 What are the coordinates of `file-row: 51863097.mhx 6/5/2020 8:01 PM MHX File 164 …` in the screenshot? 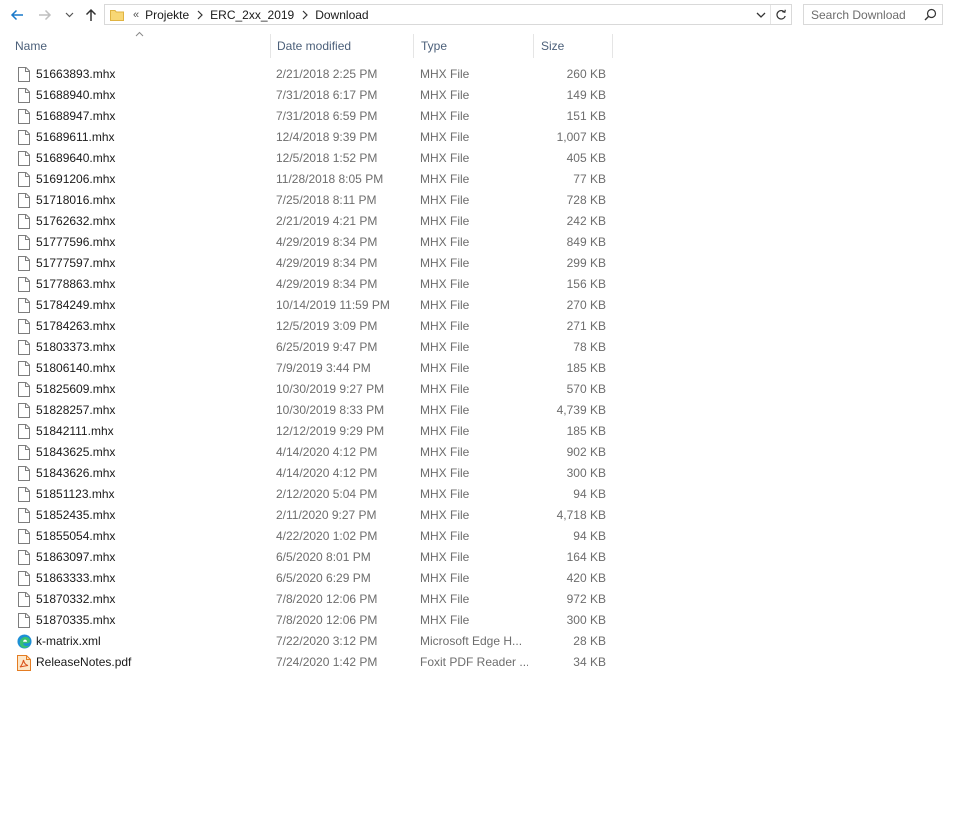 It's located at (478, 557).